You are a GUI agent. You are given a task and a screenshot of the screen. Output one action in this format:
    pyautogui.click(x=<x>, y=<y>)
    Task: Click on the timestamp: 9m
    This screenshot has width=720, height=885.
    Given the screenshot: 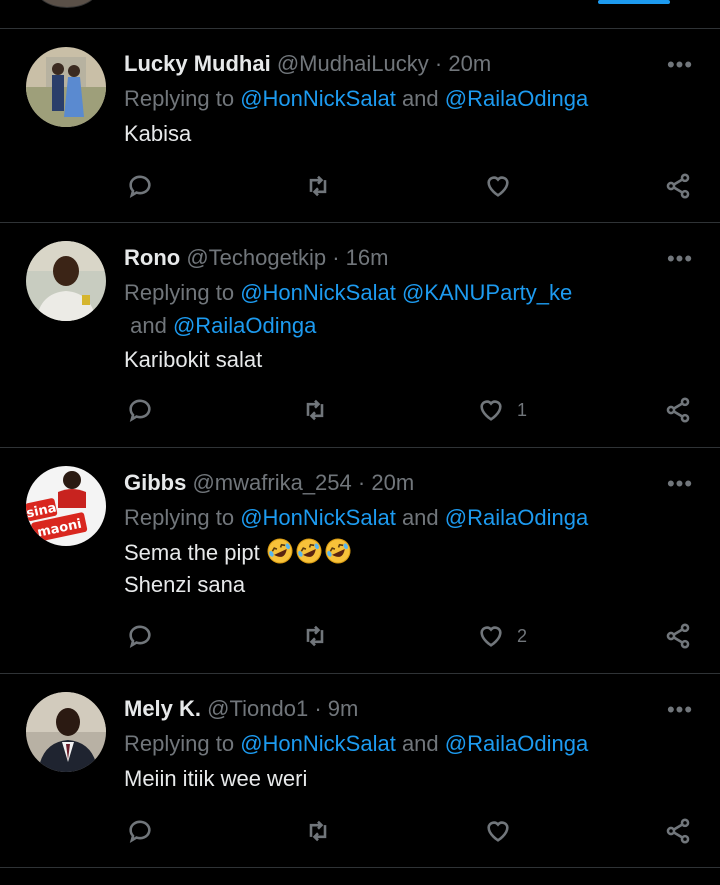 What is the action you would take?
    pyautogui.click(x=343, y=708)
    